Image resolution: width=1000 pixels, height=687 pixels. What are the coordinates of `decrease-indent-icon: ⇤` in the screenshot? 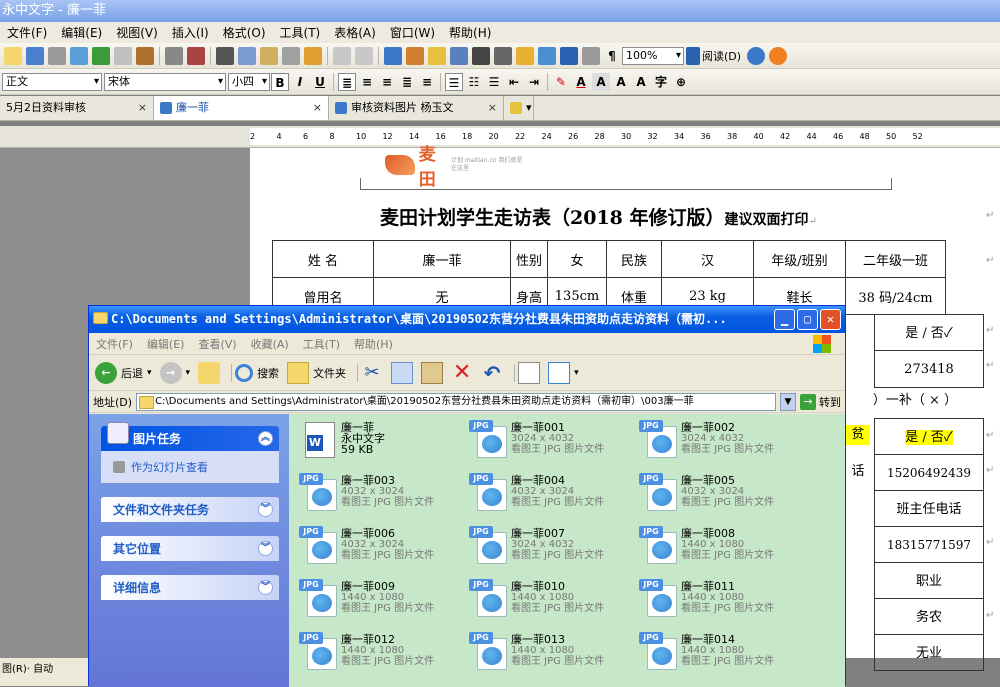 It's located at (514, 82).